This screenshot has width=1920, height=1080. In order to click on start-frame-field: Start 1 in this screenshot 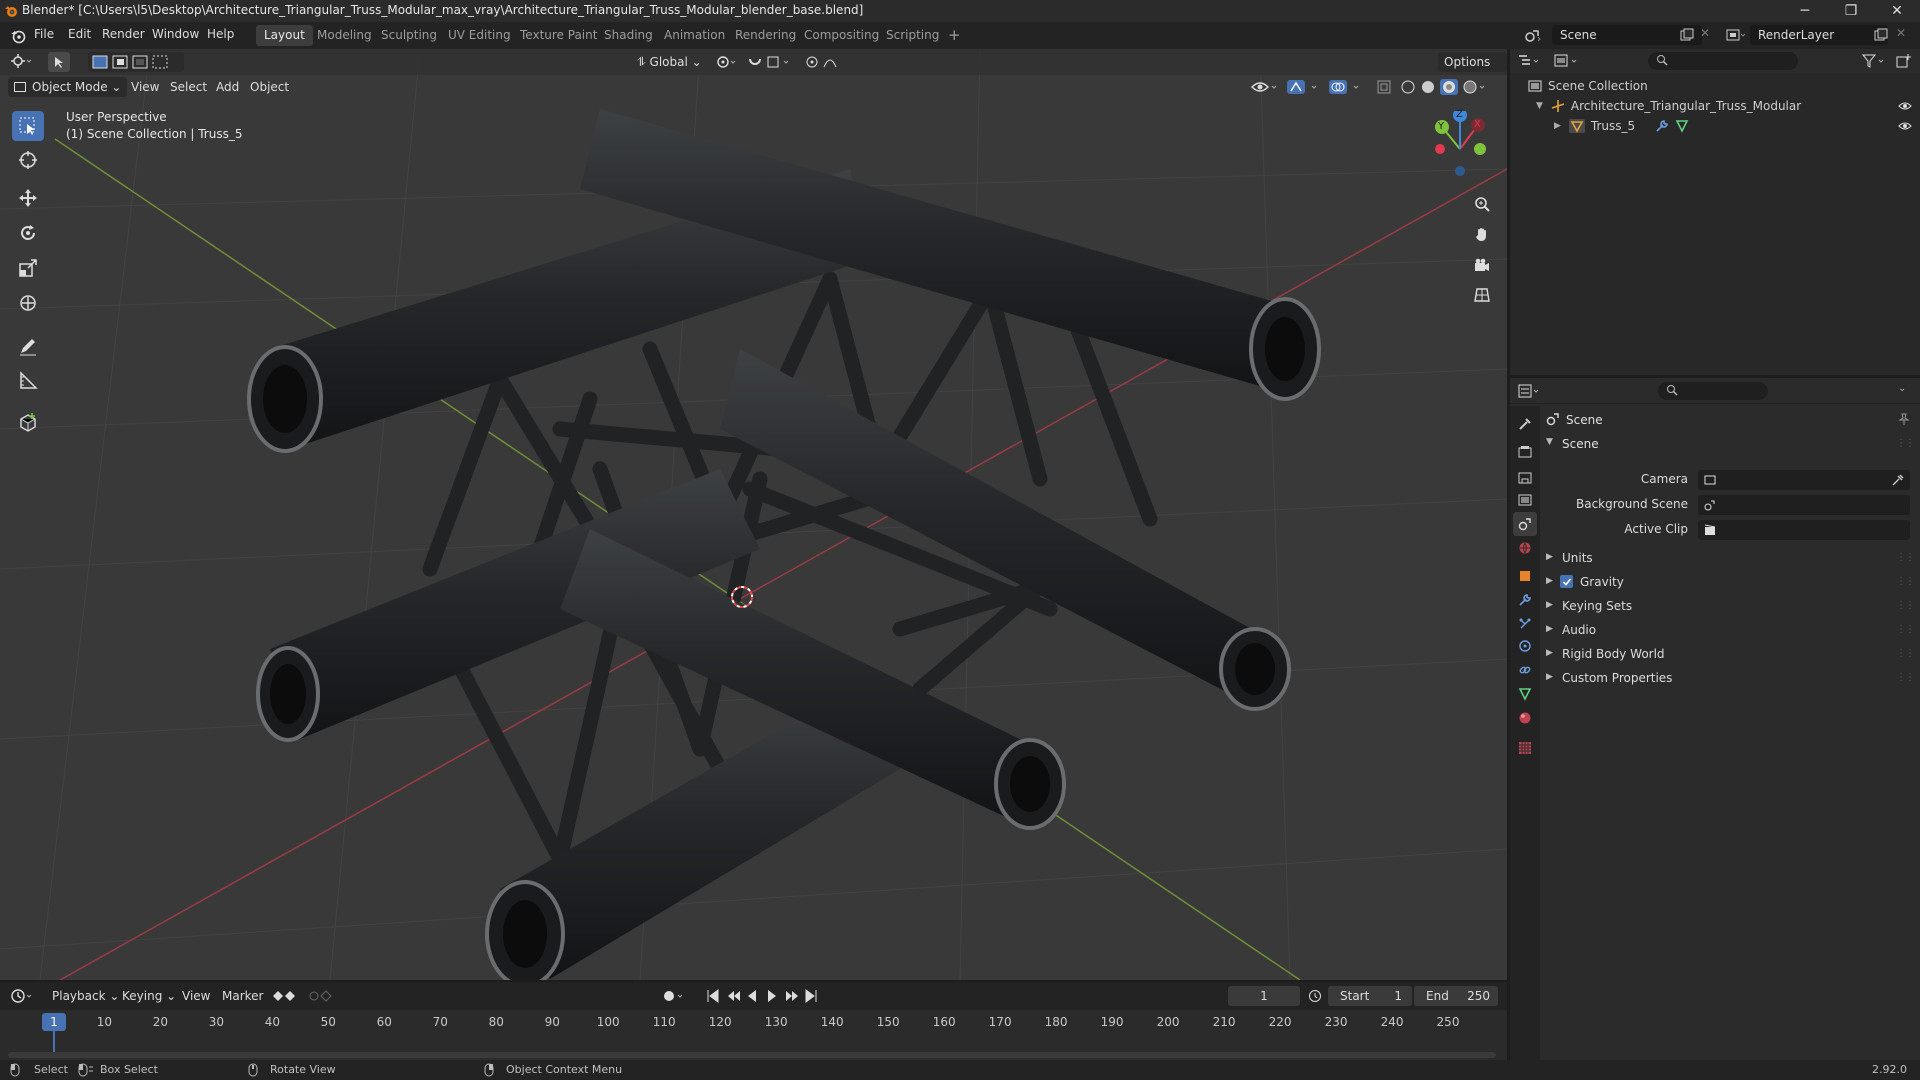, I will do `click(1370, 996)`.